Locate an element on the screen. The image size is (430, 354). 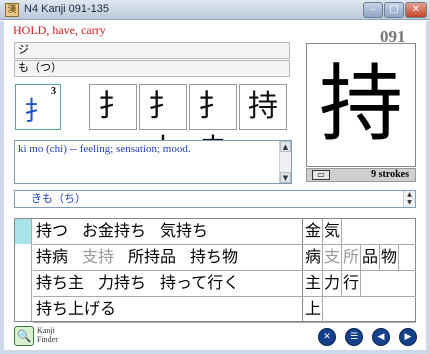
compound-chars: 上 is located at coordinates (360, 309).